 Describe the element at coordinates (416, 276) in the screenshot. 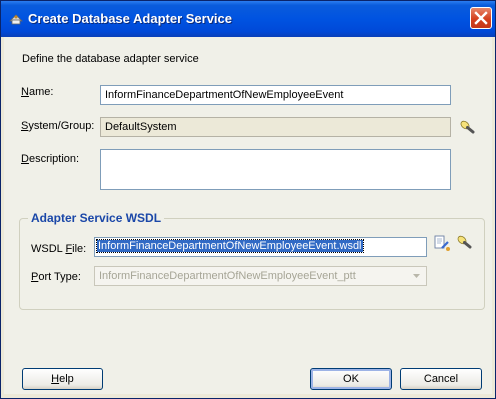

I see `chevron-down-icon` at that location.